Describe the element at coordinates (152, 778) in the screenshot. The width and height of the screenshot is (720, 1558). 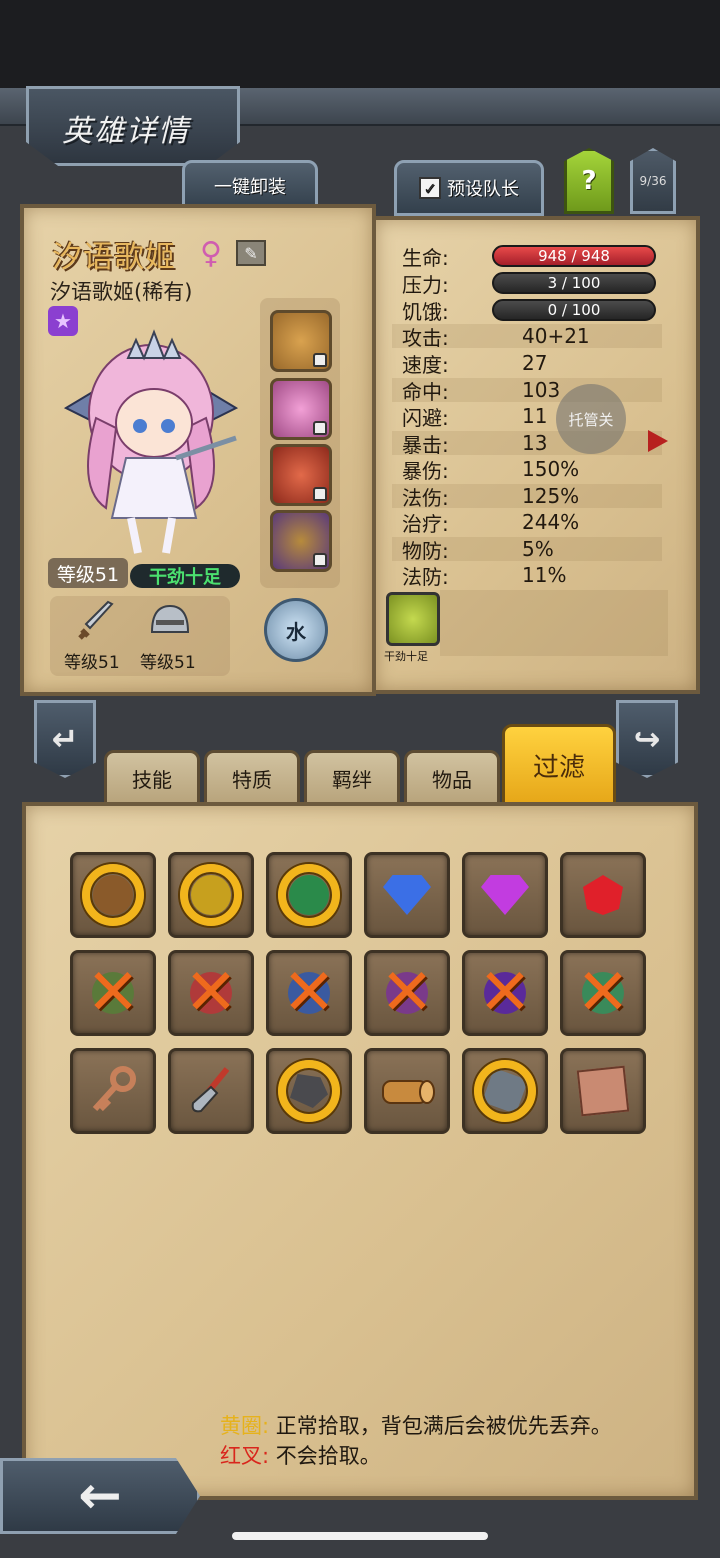
I see `tab-skills: 技能` at that location.